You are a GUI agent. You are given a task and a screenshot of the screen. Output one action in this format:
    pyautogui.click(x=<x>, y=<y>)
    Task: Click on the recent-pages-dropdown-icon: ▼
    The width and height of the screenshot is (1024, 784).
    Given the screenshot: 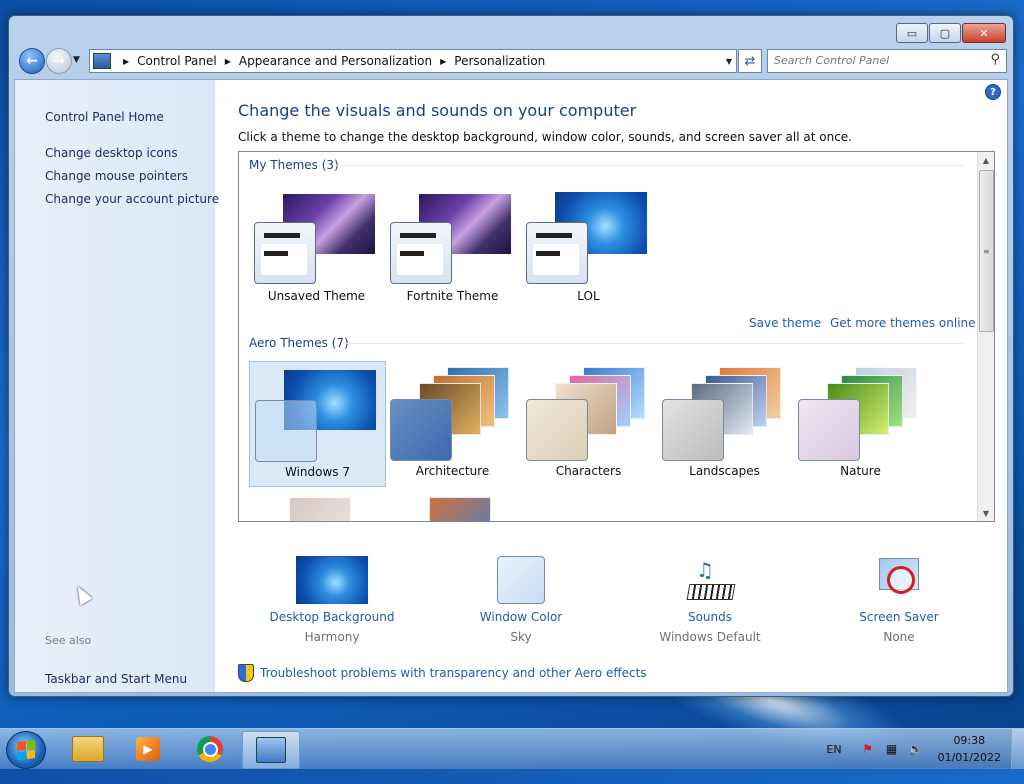 What is the action you would take?
    pyautogui.click(x=76, y=60)
    